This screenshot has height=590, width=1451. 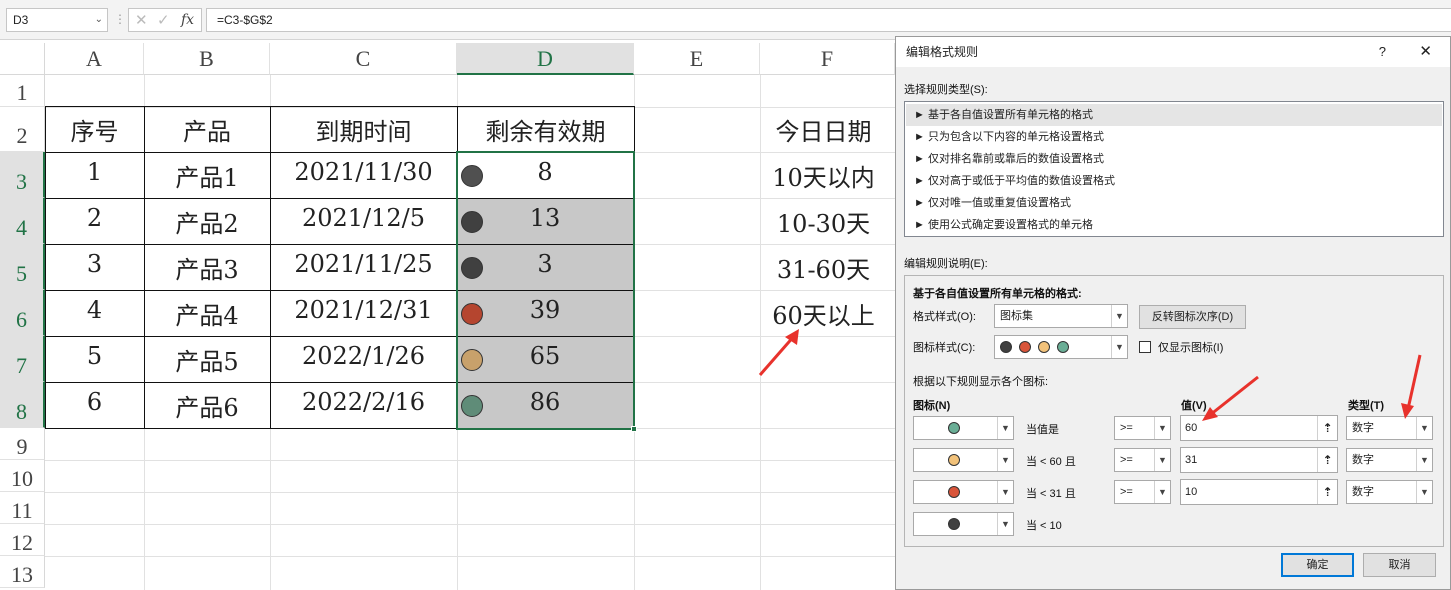 I want to click on rule-type-item: ► 仅对高于或低于平均值的数值设置格式, so click(x=1174, y=181).